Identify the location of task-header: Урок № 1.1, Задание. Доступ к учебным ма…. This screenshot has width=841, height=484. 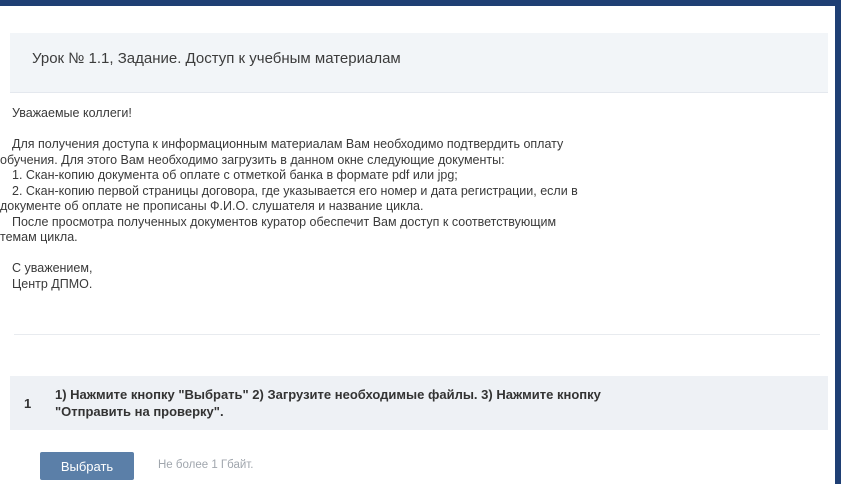
(419, 63).